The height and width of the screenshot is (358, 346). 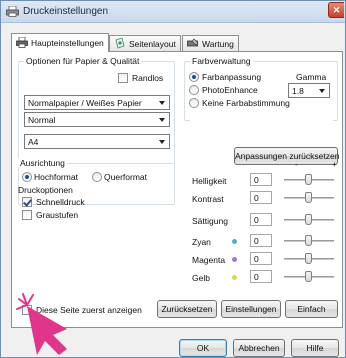 What do you see at coordinates (308, 197) in the screenshot?
I see `contrast-slider-thumb` at bounding box center [308, 197].